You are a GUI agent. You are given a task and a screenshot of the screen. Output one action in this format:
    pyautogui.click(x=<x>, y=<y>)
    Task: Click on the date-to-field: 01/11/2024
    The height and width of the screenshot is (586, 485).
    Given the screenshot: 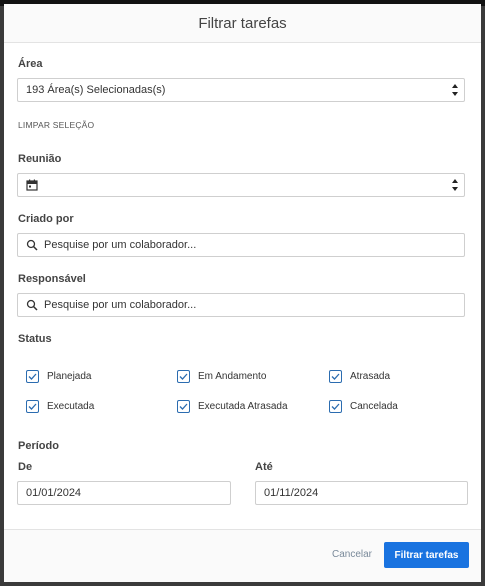 What is the action you would take?
    pyautogui.click(x=361, y=493)
    